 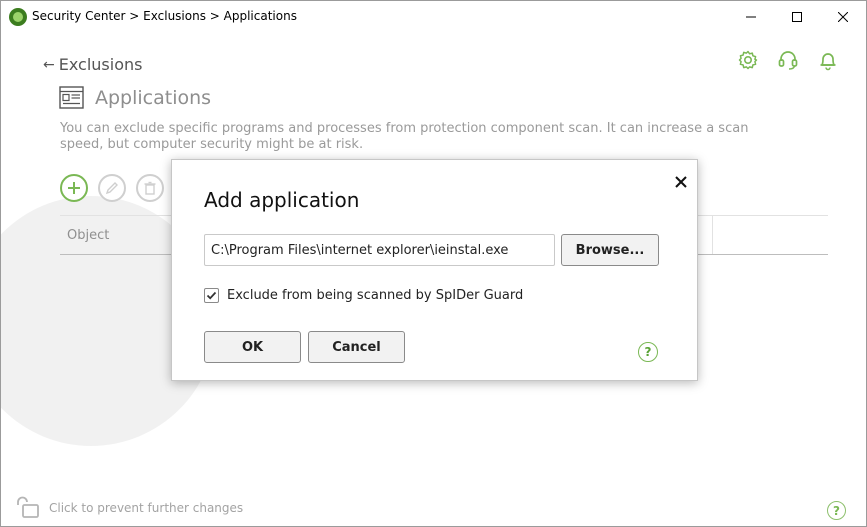 I want to click on maximize-icon, so click(x=797, y=16).